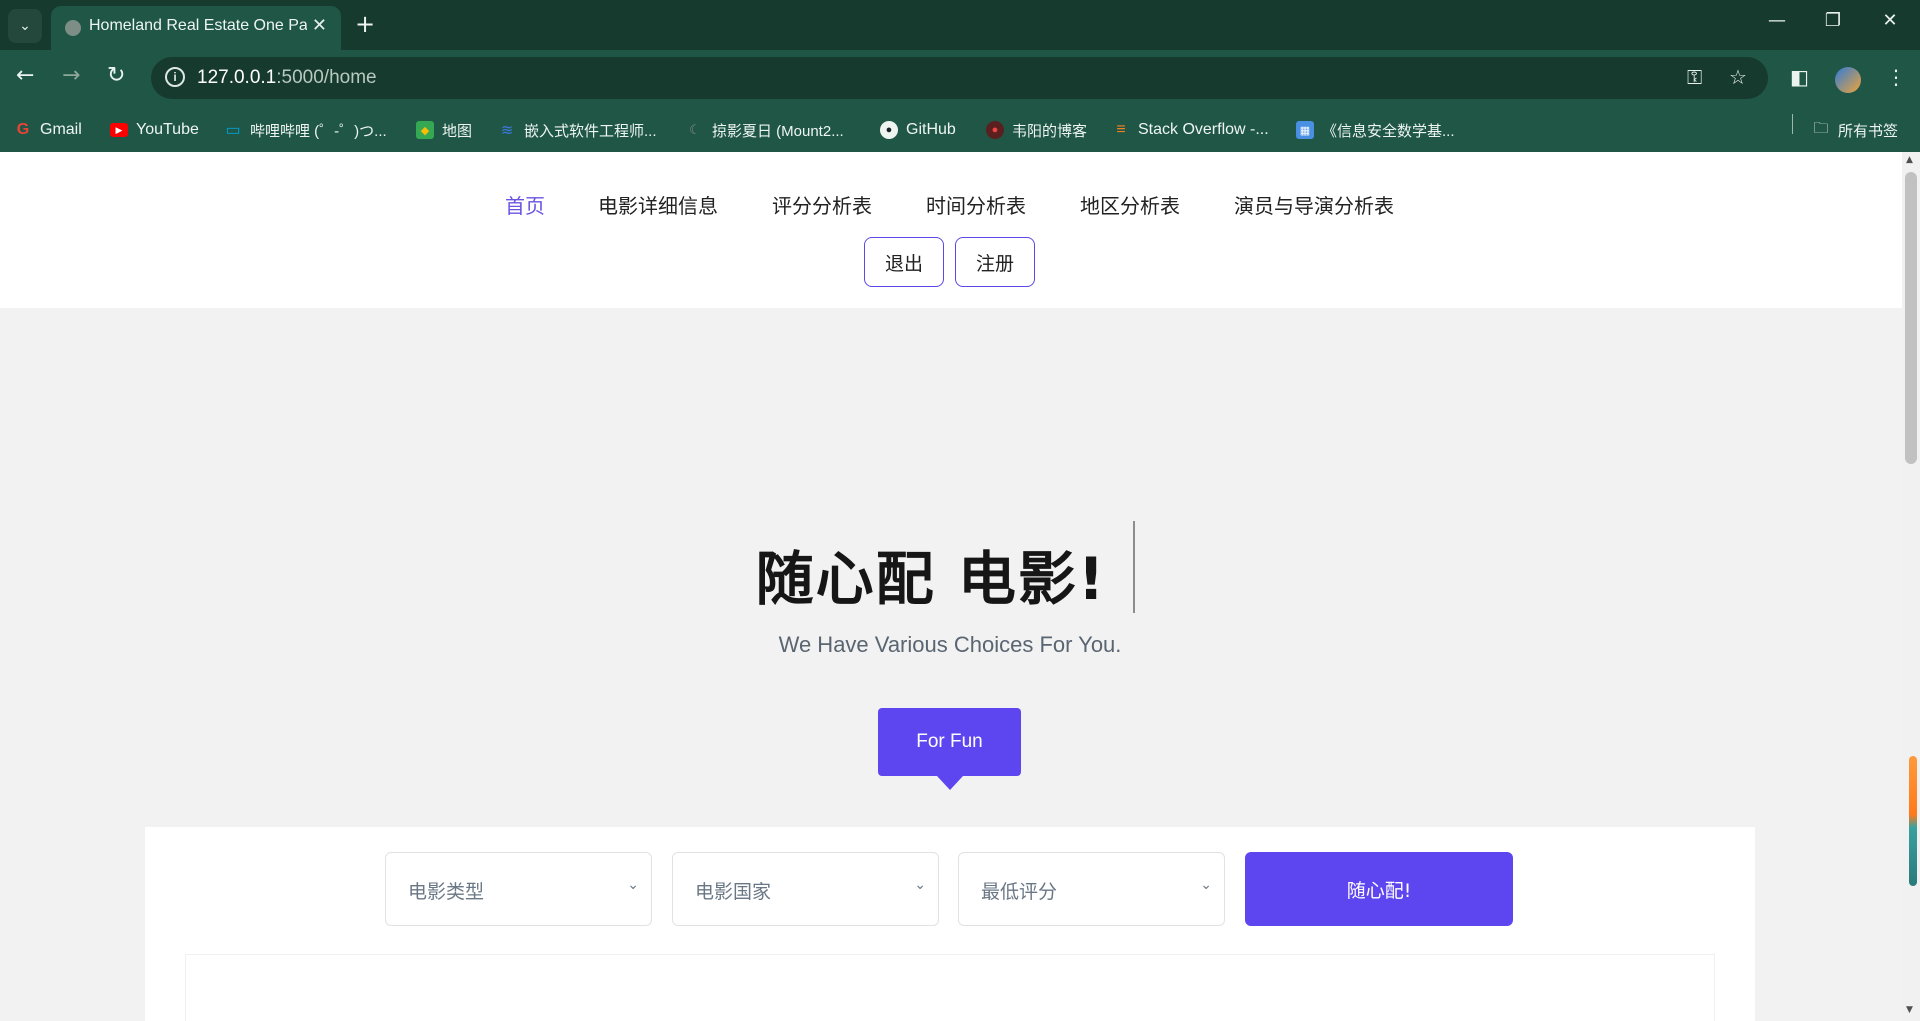 Image resolution: width=1920 pixels, height=1021 pixels. I want to click on moon-icon: ☾, so click(695, 129).